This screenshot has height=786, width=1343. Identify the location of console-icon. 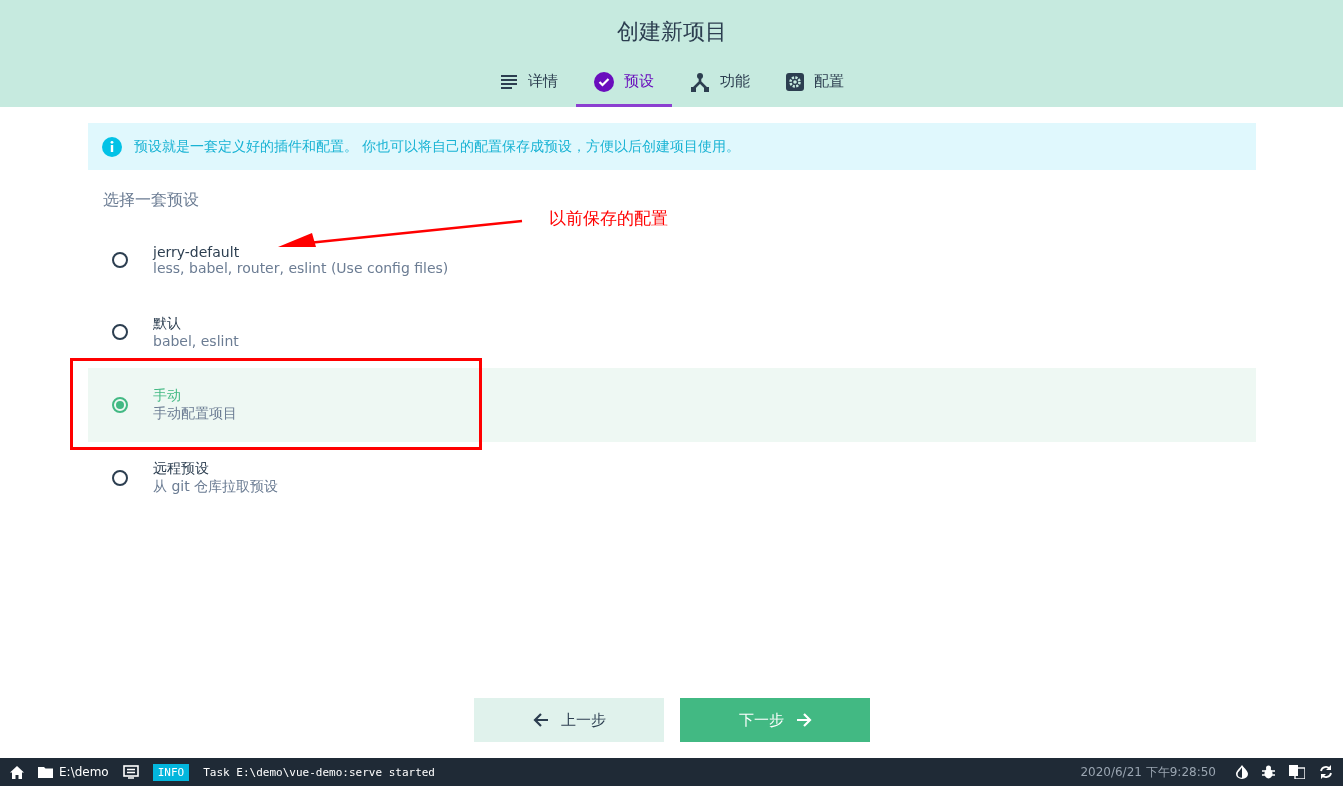
(130, 772).